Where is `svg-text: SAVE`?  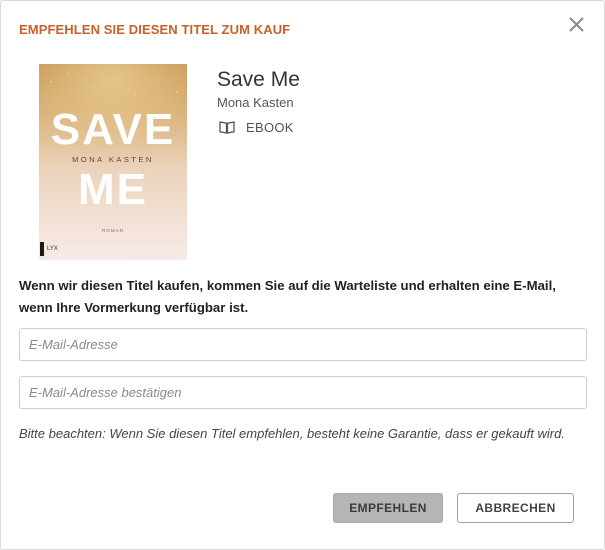
svg-text: SAVE is located at coordinates (113, 129).